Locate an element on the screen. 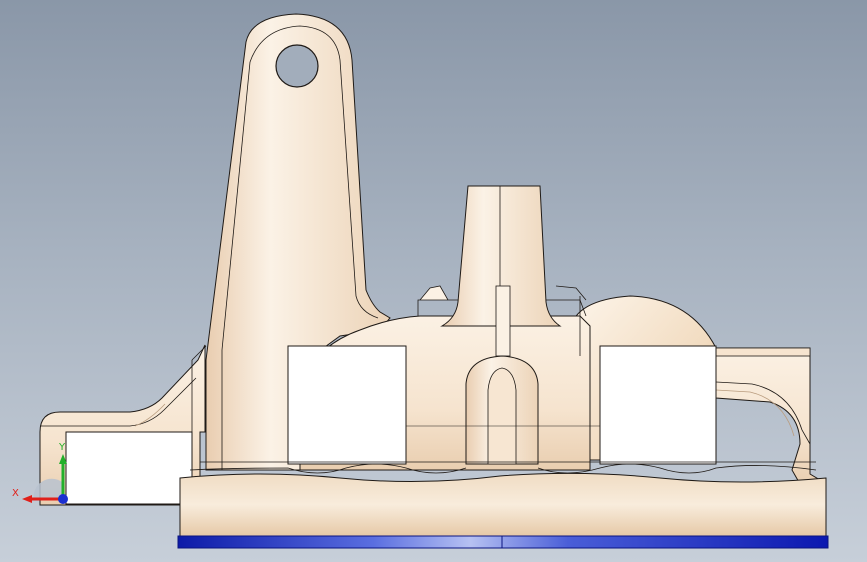  x-axis-label: X is located at coordinates (15, 493).